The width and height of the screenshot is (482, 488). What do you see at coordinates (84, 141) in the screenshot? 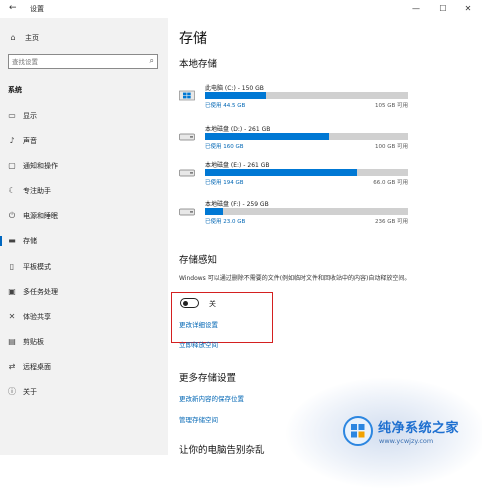
I see `sidebar-item-sound: ♪ 声音` at bounding box center [84, 141].